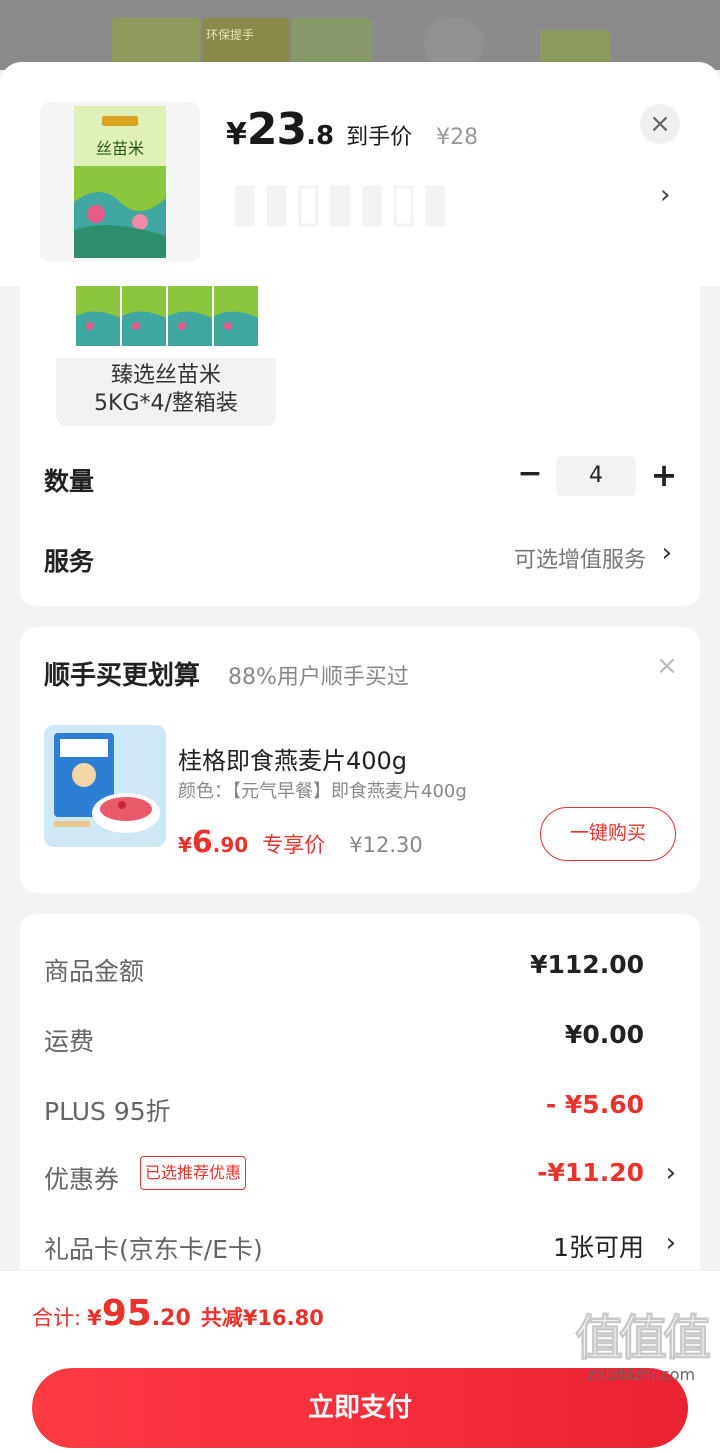  I want to click on summary-label: 商品金额, so click(94, 971).